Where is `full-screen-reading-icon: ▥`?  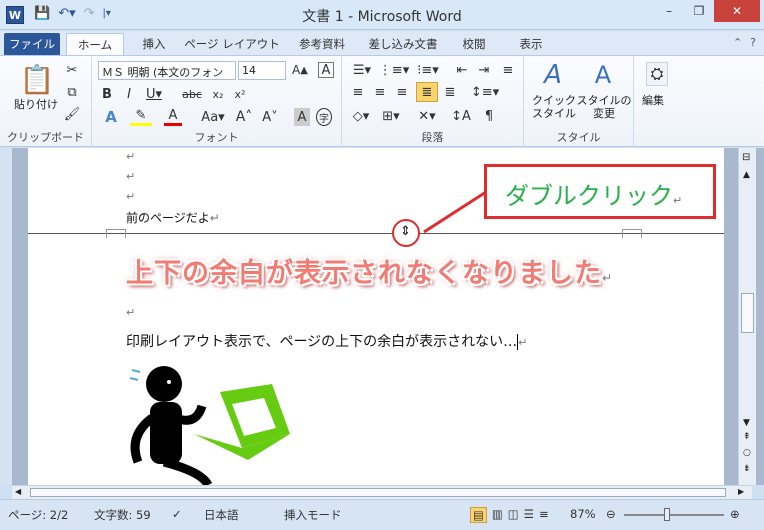 full-screen-reading-icon: ▥ is located at coordinates (497, 515).